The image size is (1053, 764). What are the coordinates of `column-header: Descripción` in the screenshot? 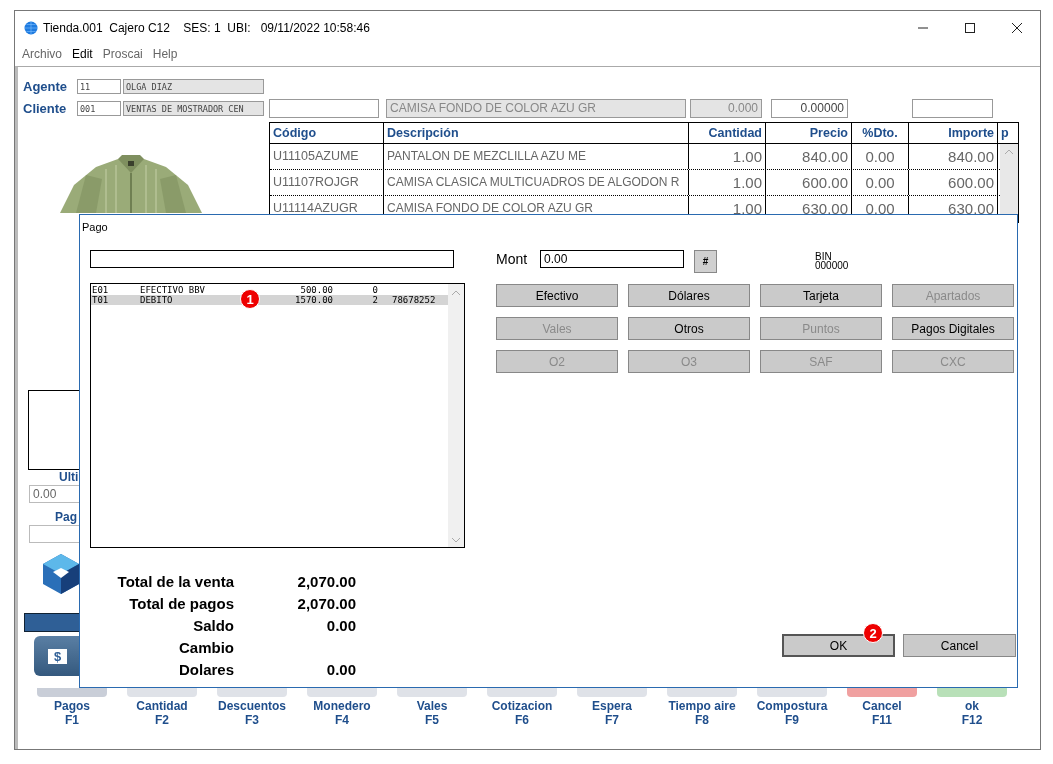 It's located at (536, 133).